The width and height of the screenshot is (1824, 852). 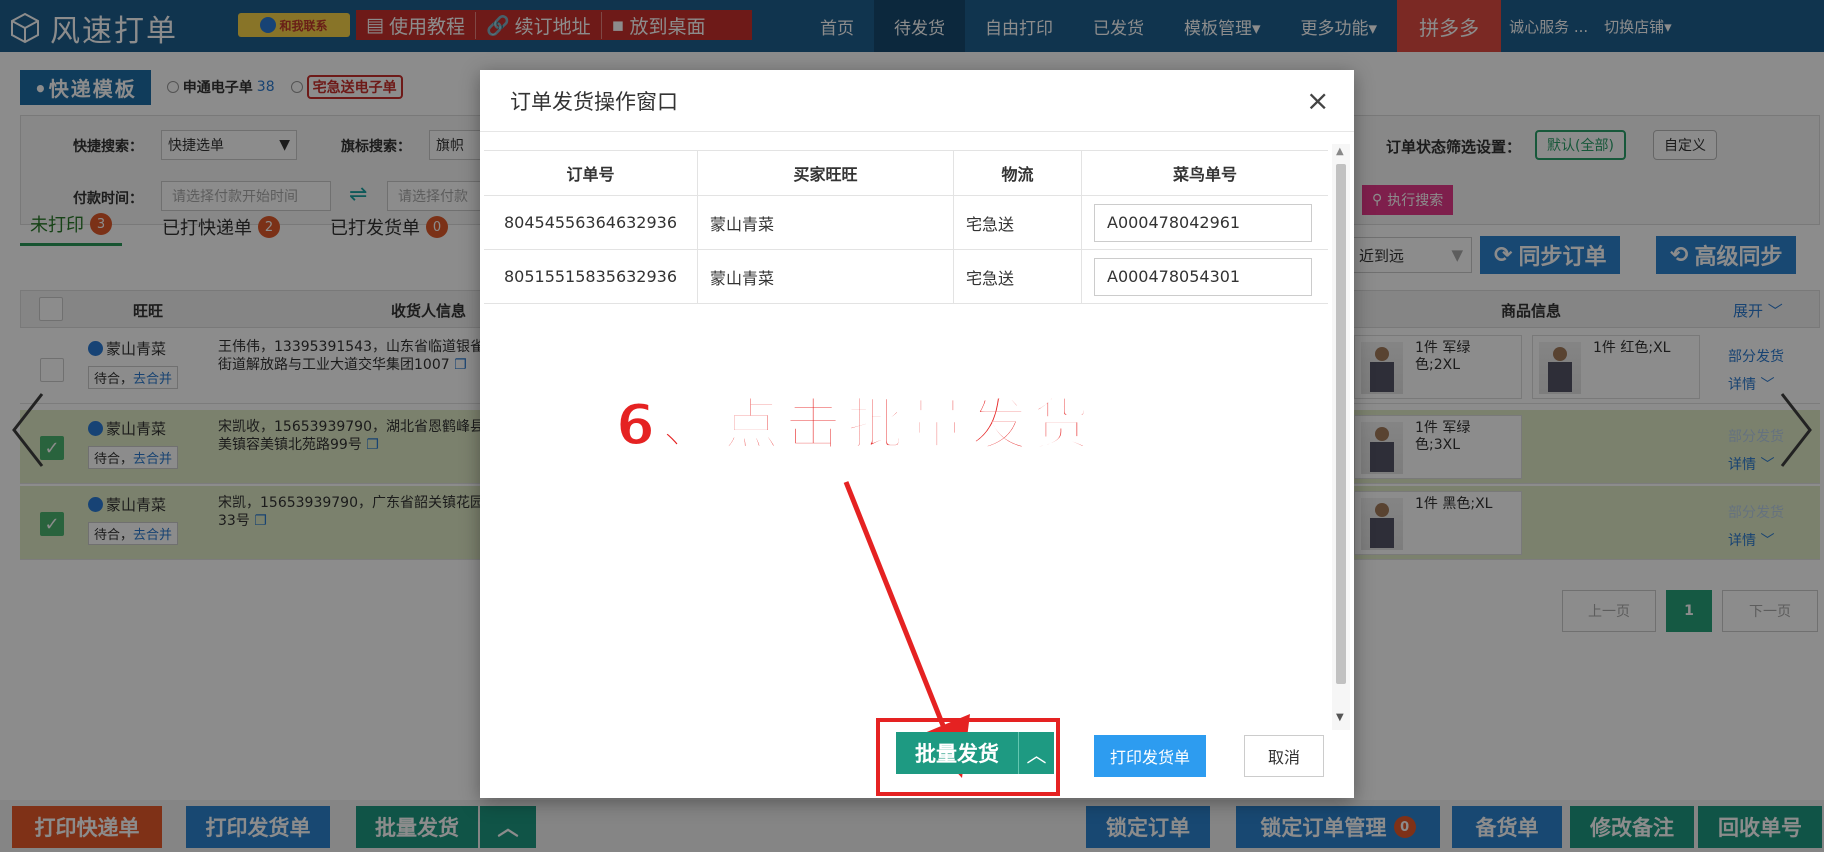 I want to click on col-order-no: 订单号, so click(x=591, y=173).